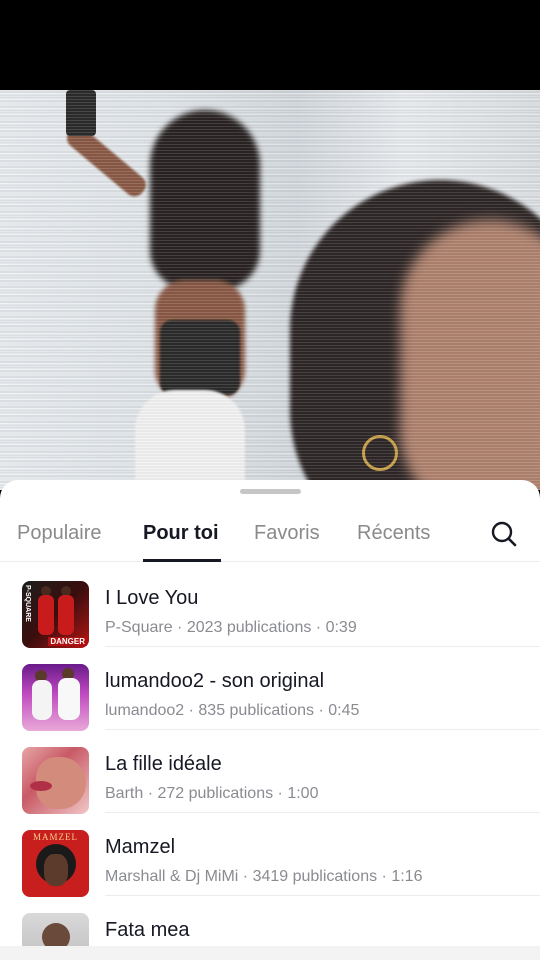 This screenshot has height=960, width=540. What do you see at coordinates (270, 45) in the screenshot?
I see `top-black-bar` at bounding box center [270, 45].